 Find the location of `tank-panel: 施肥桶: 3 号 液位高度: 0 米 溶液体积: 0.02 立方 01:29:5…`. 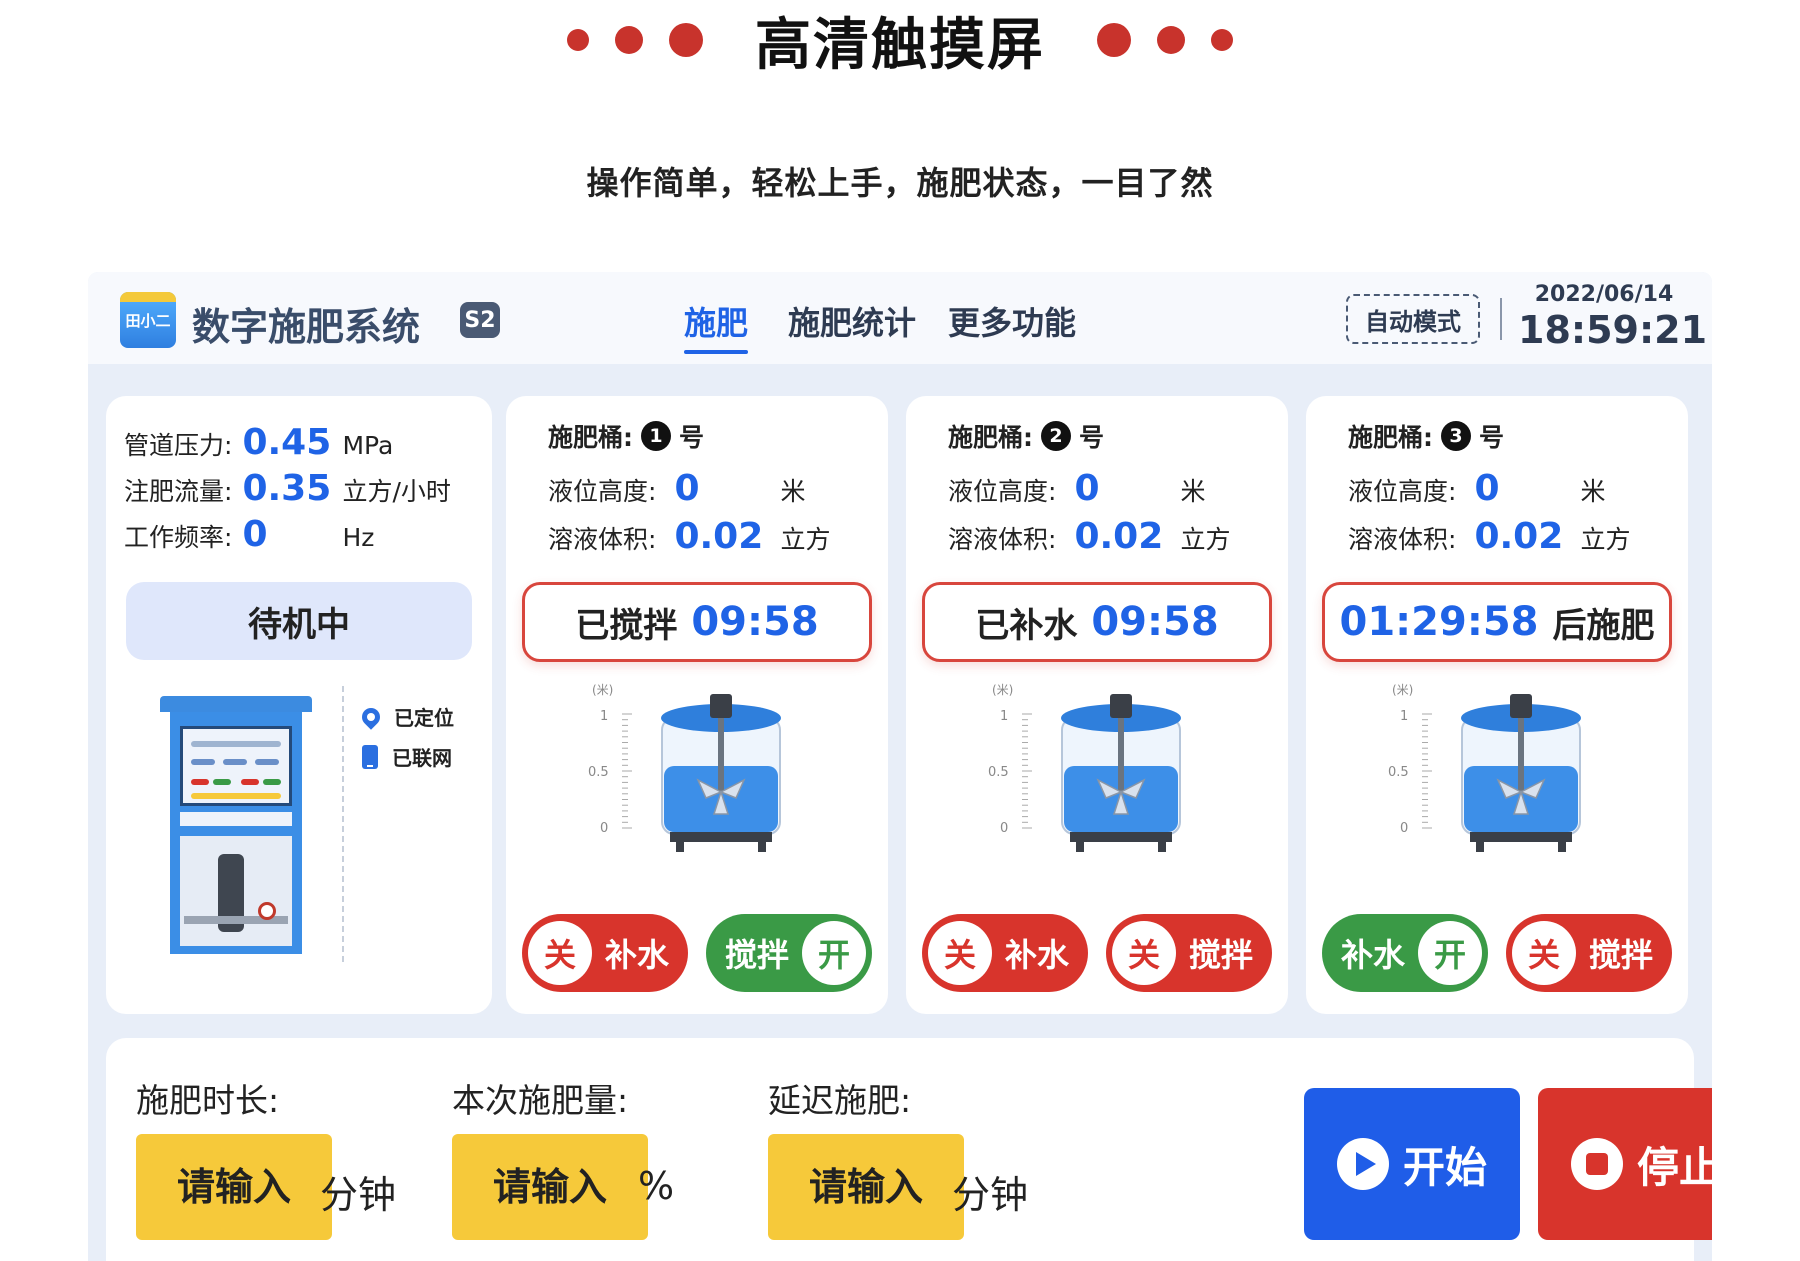

tank-panel: 施肥桶: 3 号 液位高度: 0 米 溶液体积: 0.02 立方 01:29:5… is located at coordinates (1497, 705).